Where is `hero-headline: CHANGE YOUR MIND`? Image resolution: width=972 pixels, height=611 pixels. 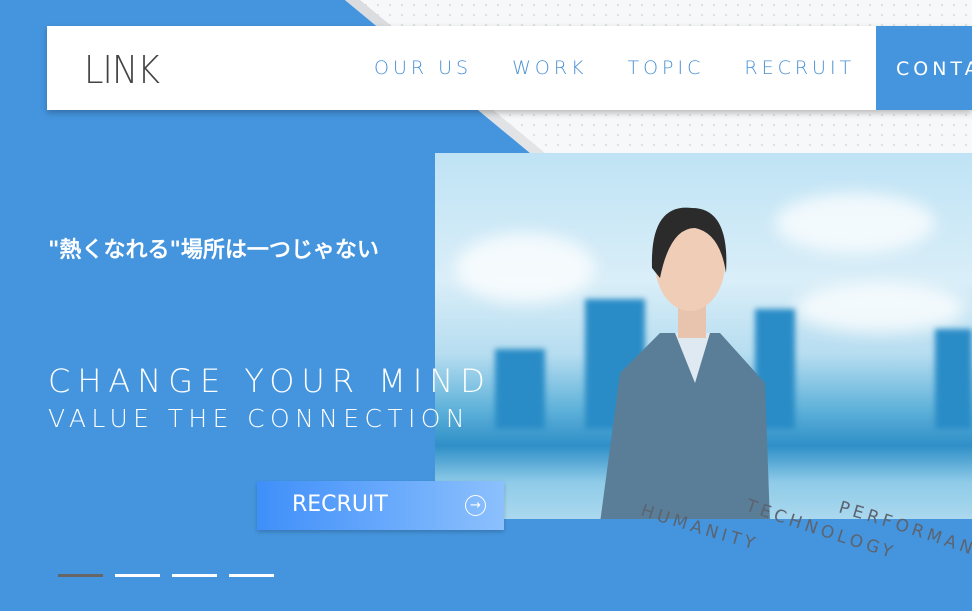 hero-headline: CHANGE YOUR MIND is located at coordinates (270, 381).